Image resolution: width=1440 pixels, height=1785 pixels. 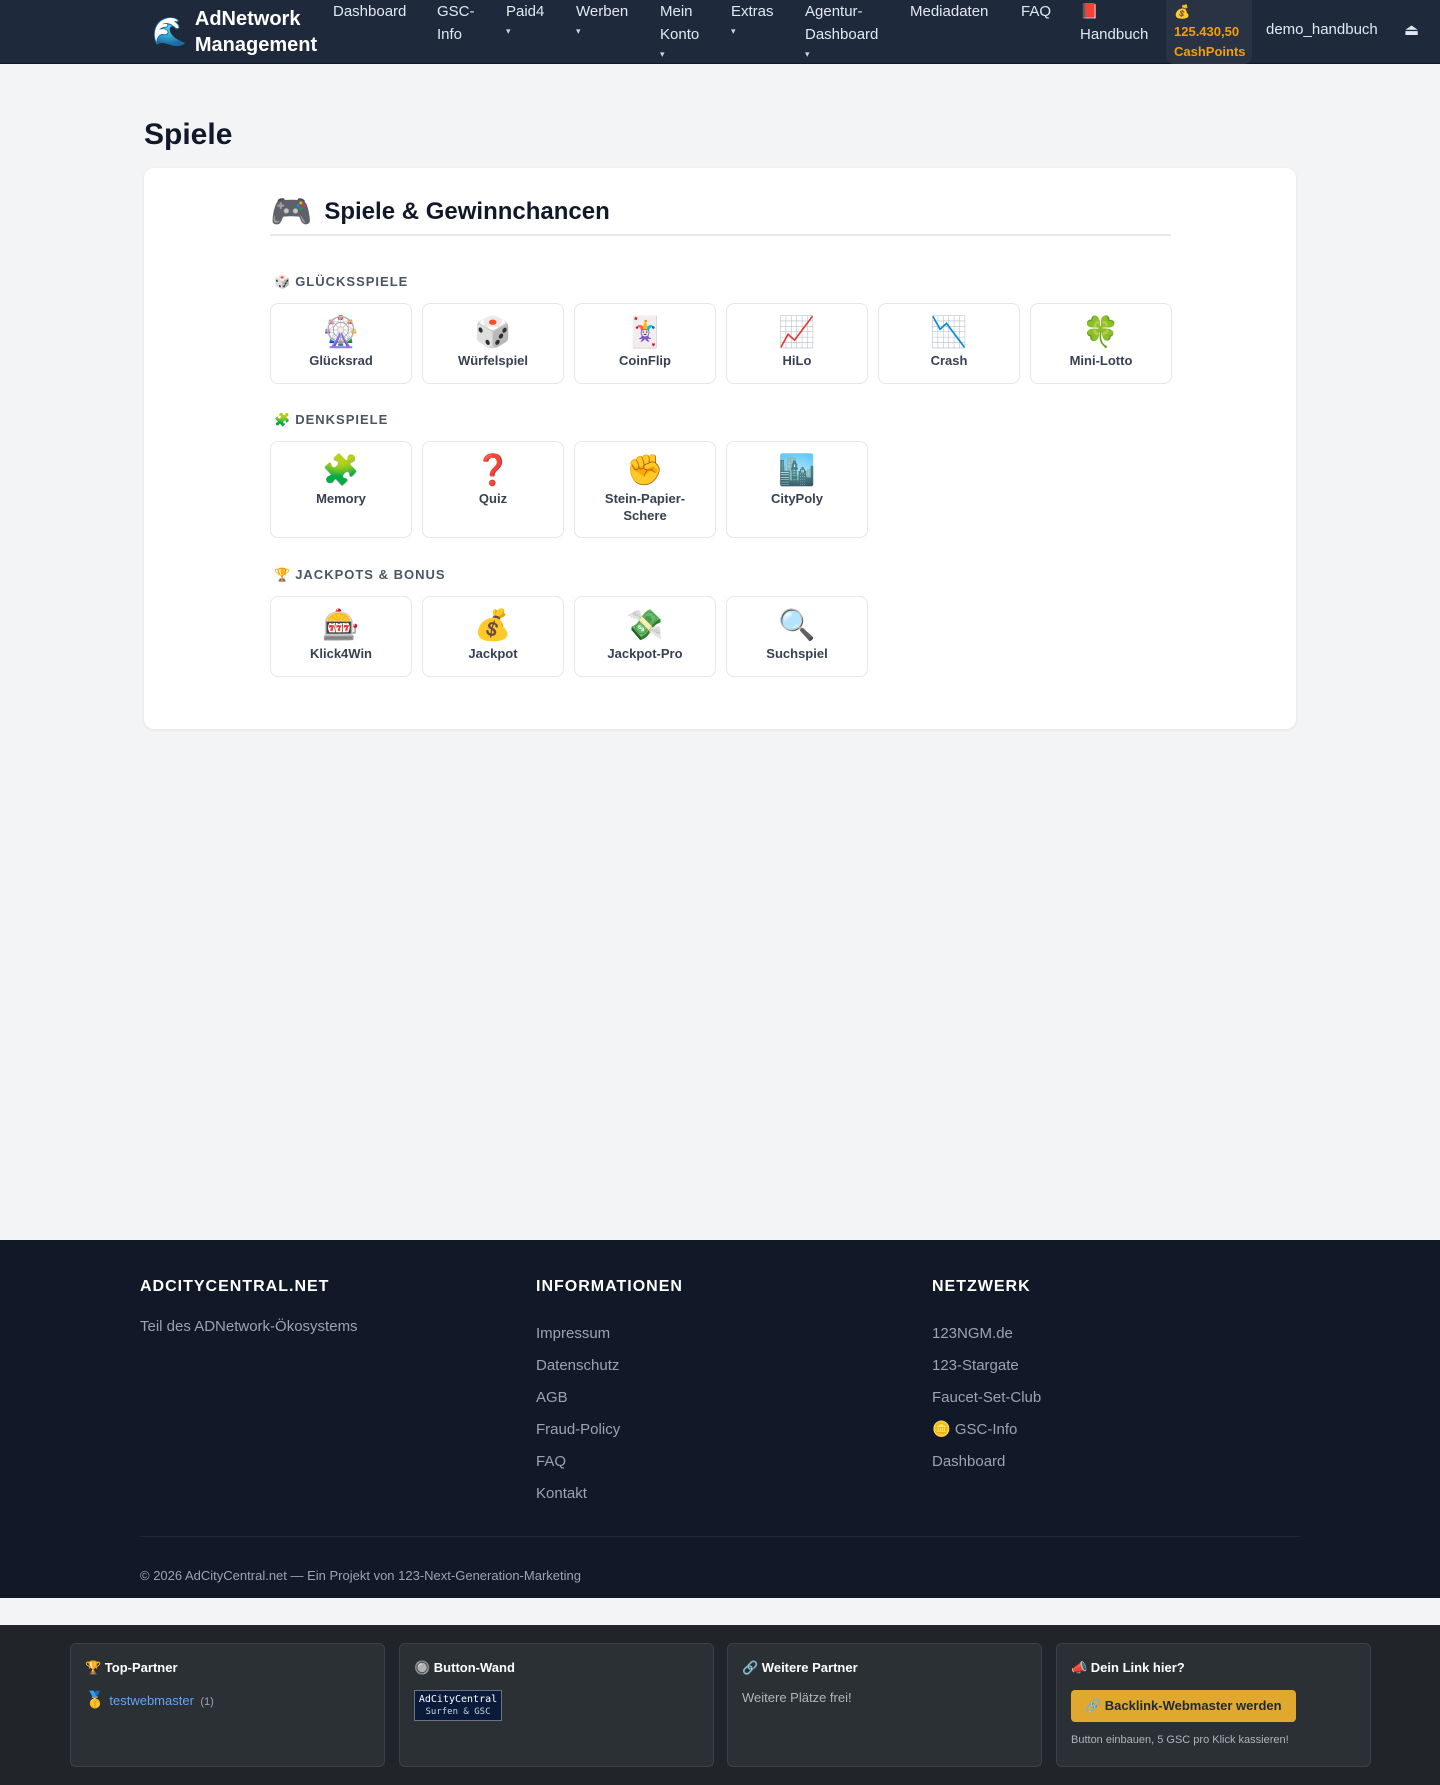 I want to click on game-tile-citypoly: 🏙️ CityPoly, so click(x=797, y=489).